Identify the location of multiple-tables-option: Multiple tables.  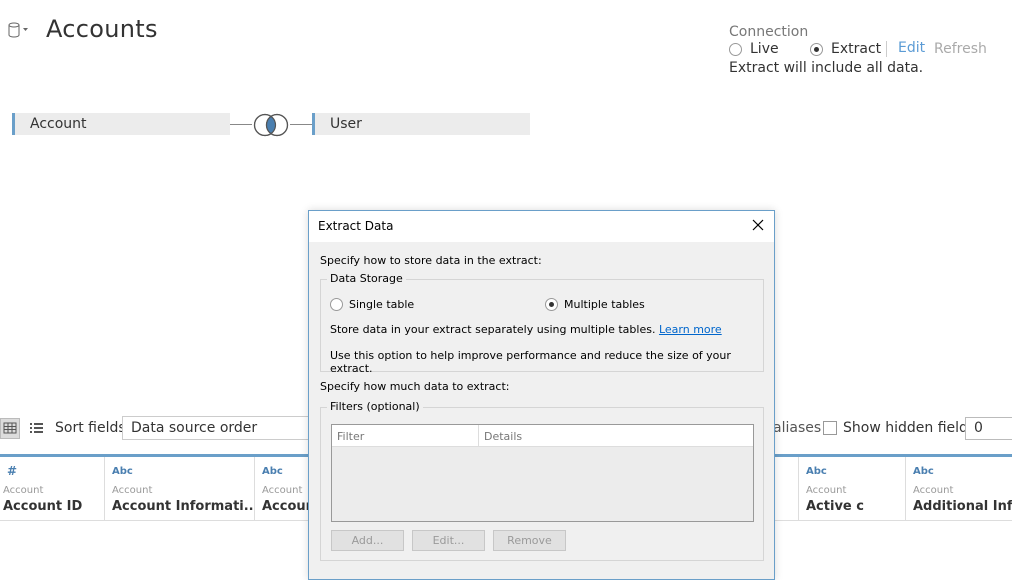
(595, 304).